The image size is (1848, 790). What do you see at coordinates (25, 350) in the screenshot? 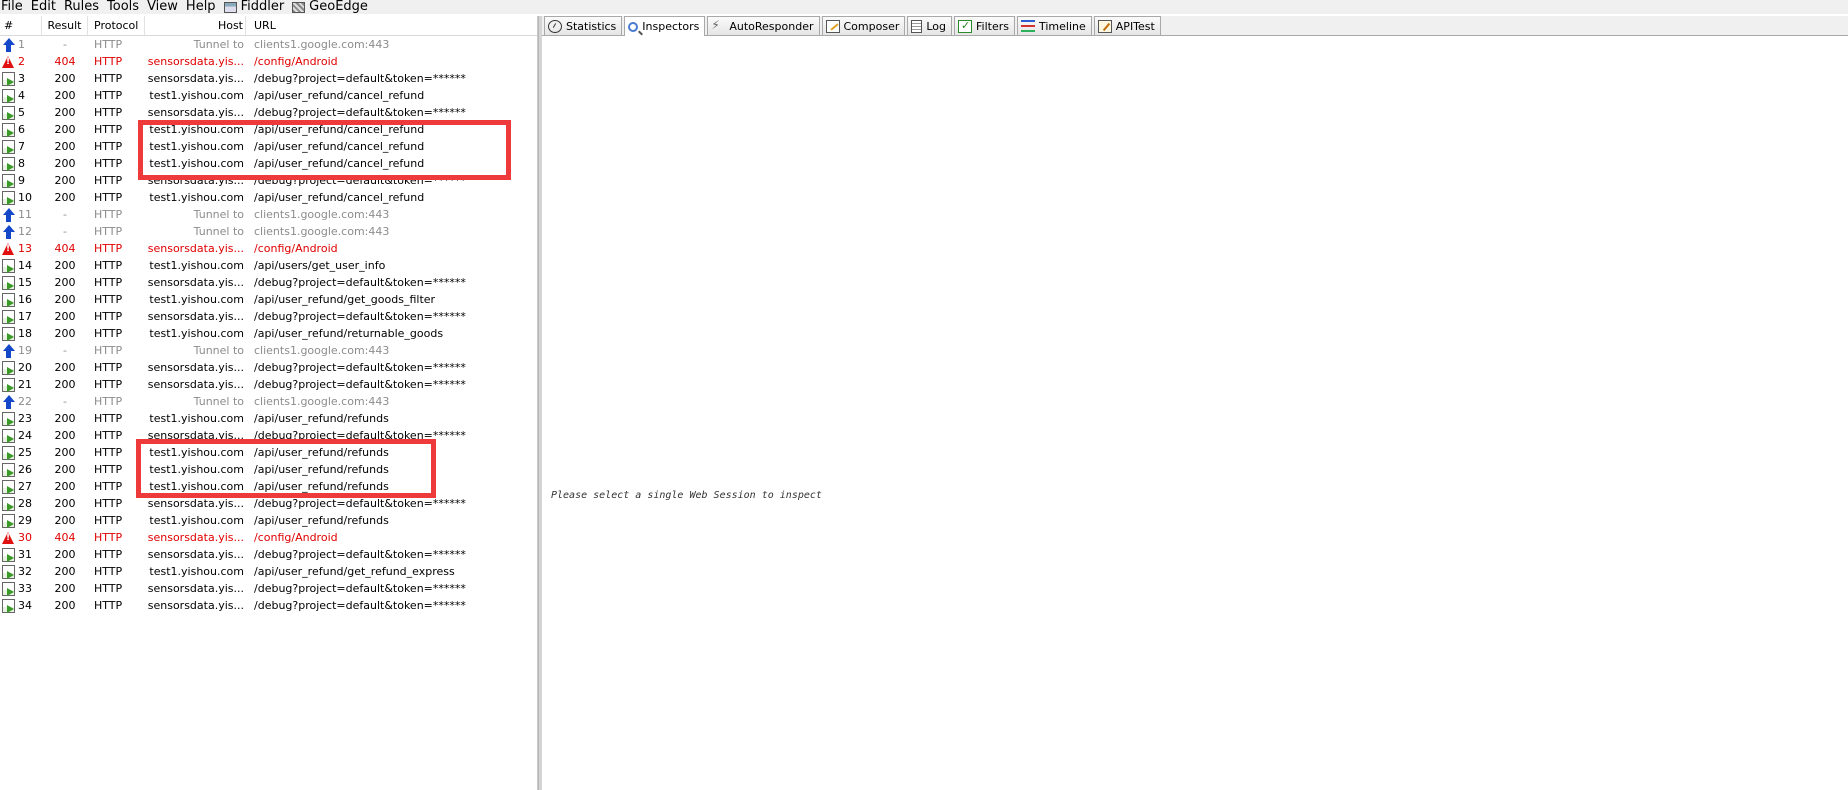
I see `session-num: 19` at bounding box center [25, 350].